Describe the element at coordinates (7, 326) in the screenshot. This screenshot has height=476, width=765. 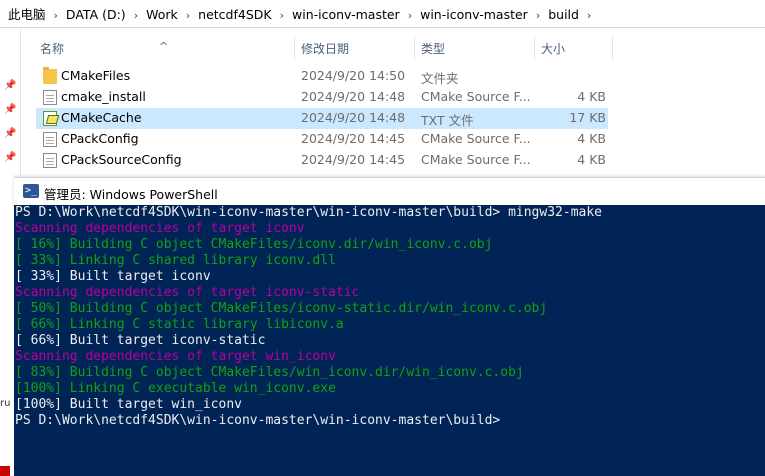
I see `background-window-edge: ru` at that location.